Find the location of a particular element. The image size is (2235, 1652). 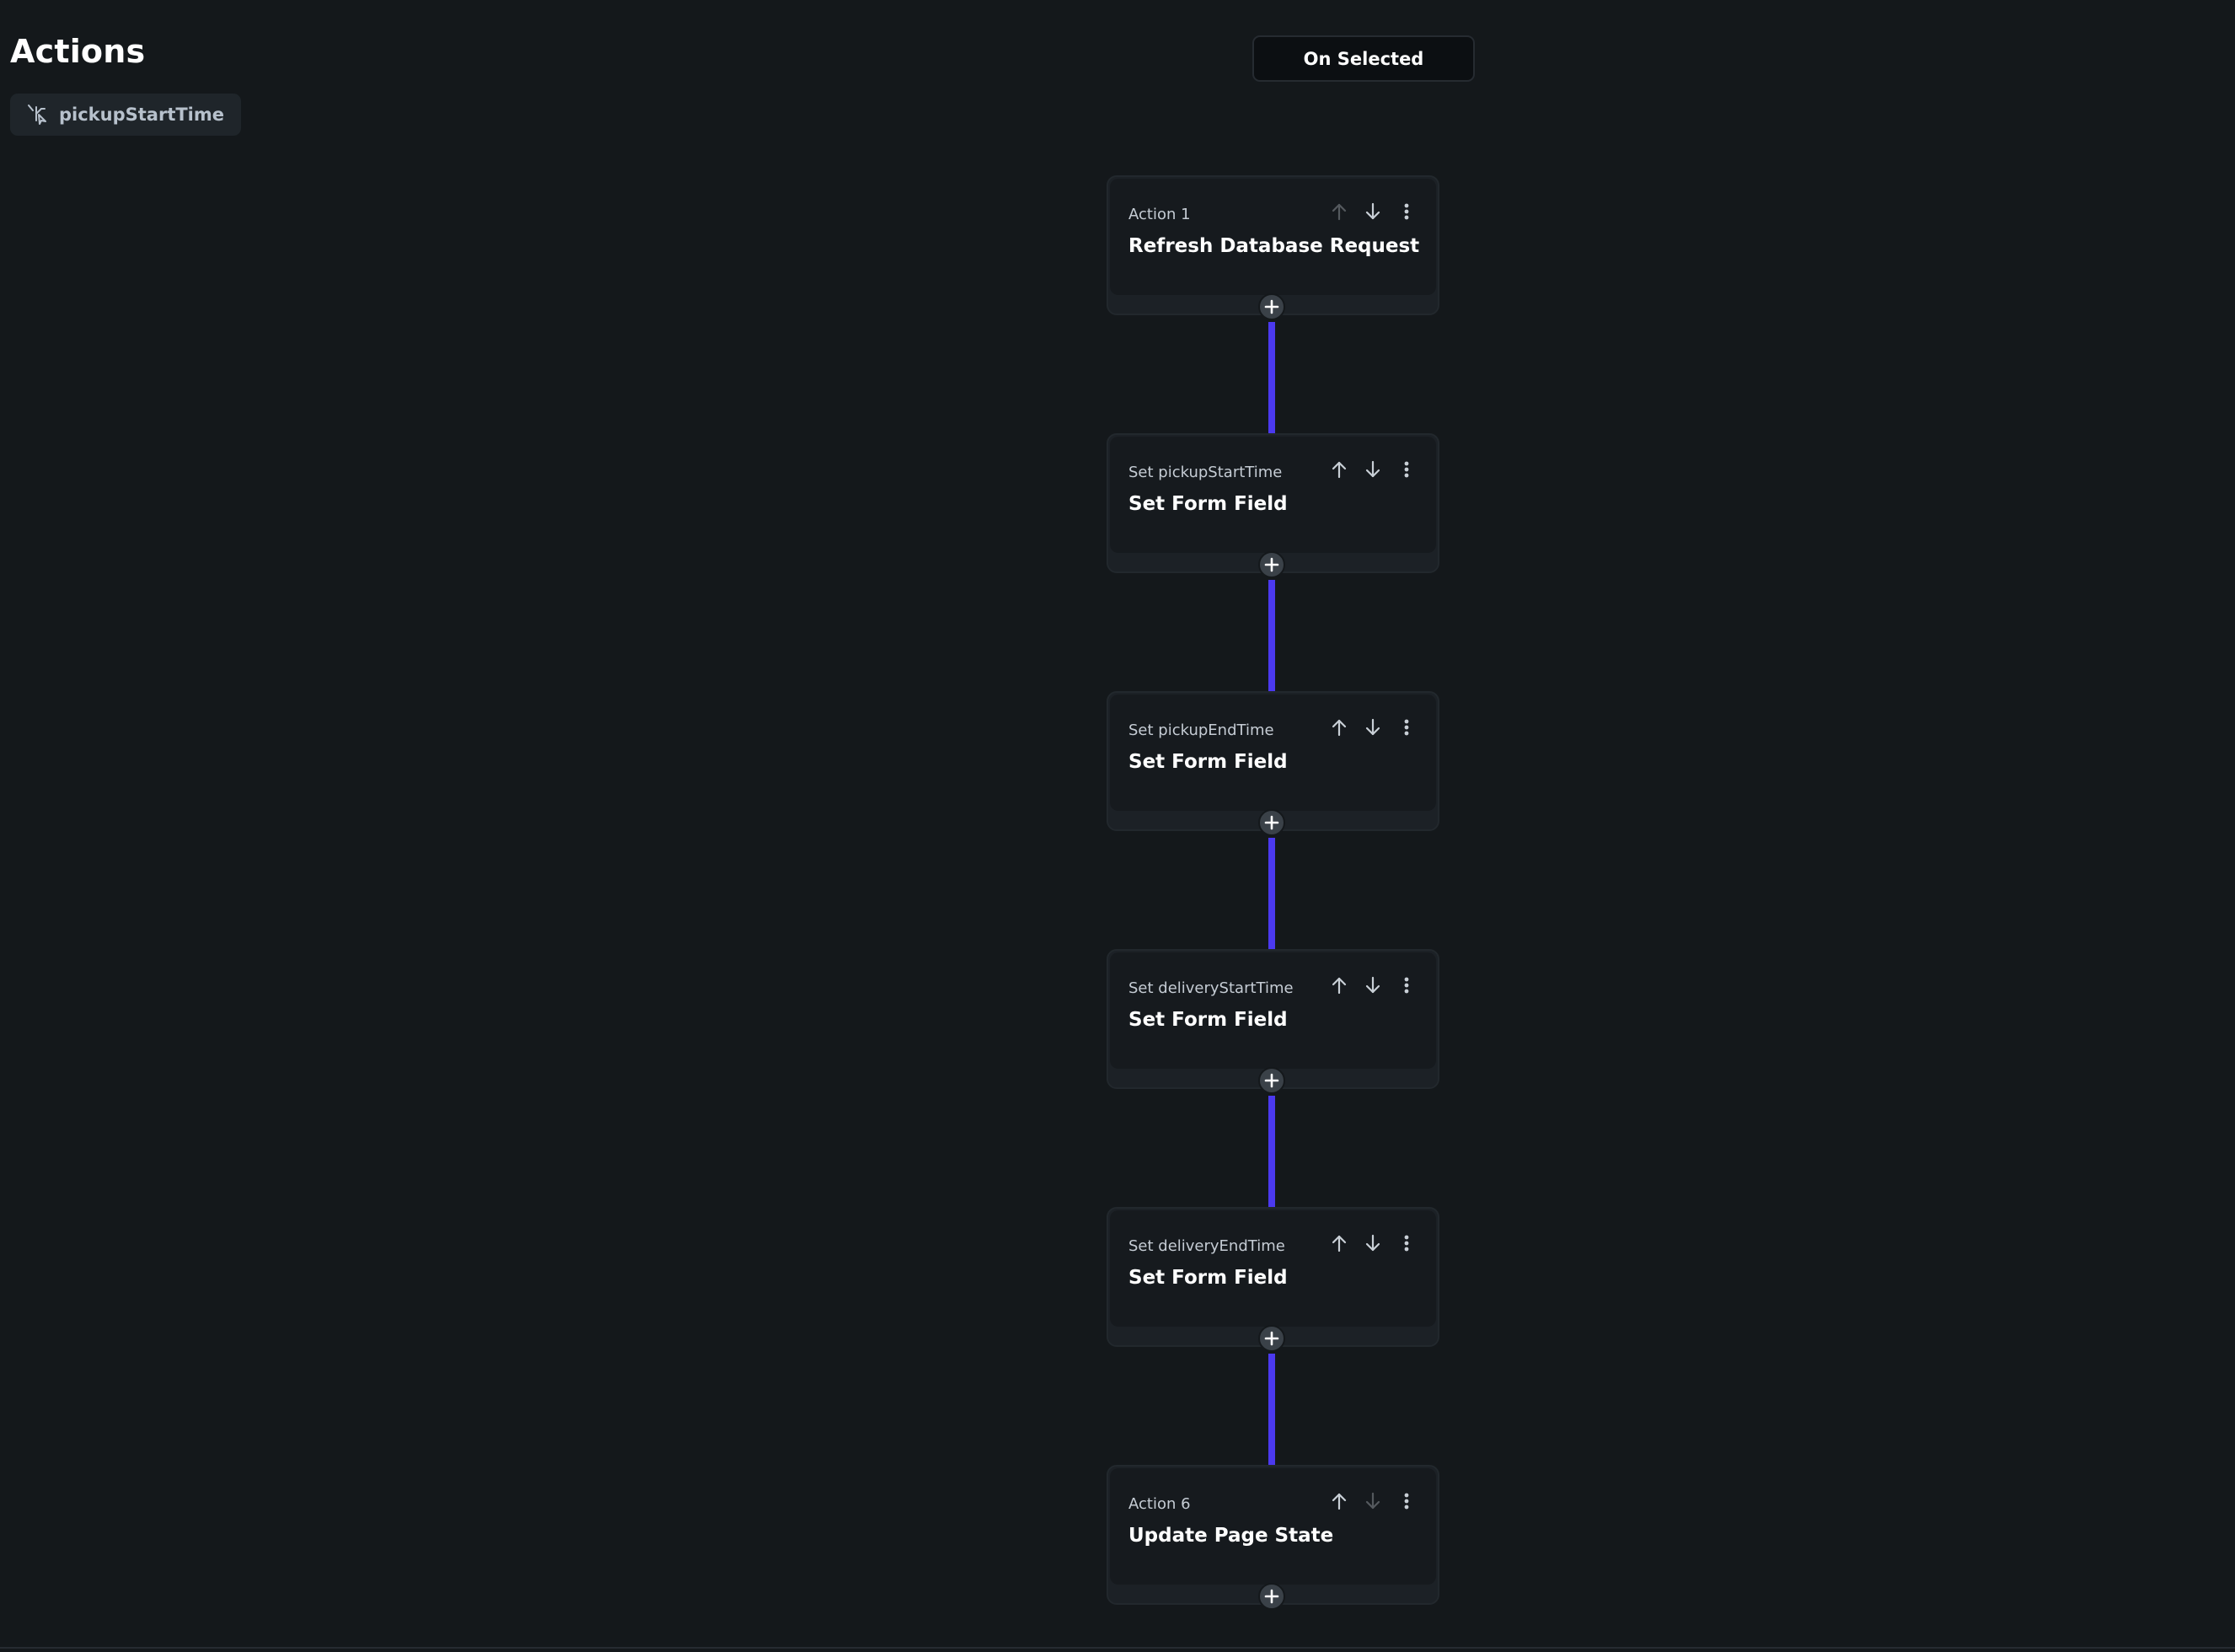

widget-chip: pickupStartTime is located at coordinates (126, 115).